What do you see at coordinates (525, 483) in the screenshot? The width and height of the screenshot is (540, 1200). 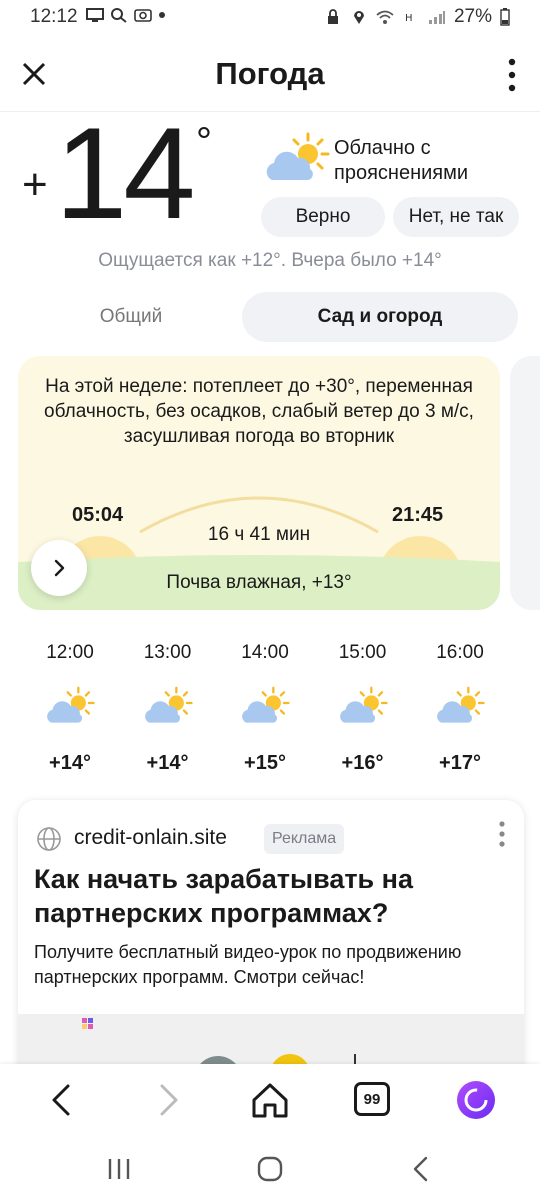 I see `next-card-peek` at bounding box center [525, 483].